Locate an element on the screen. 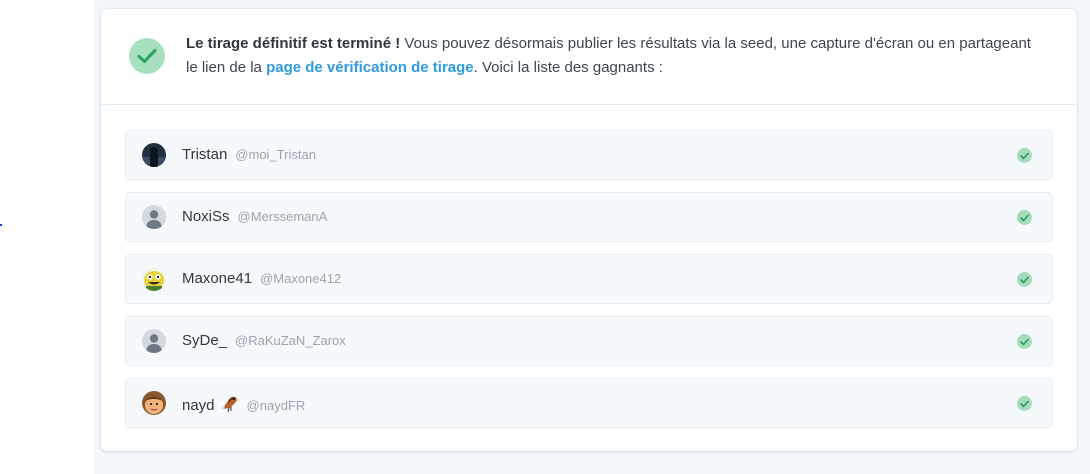  winner-handle: @RaKuZaN_Zarox is located at coordinates (290, 340).